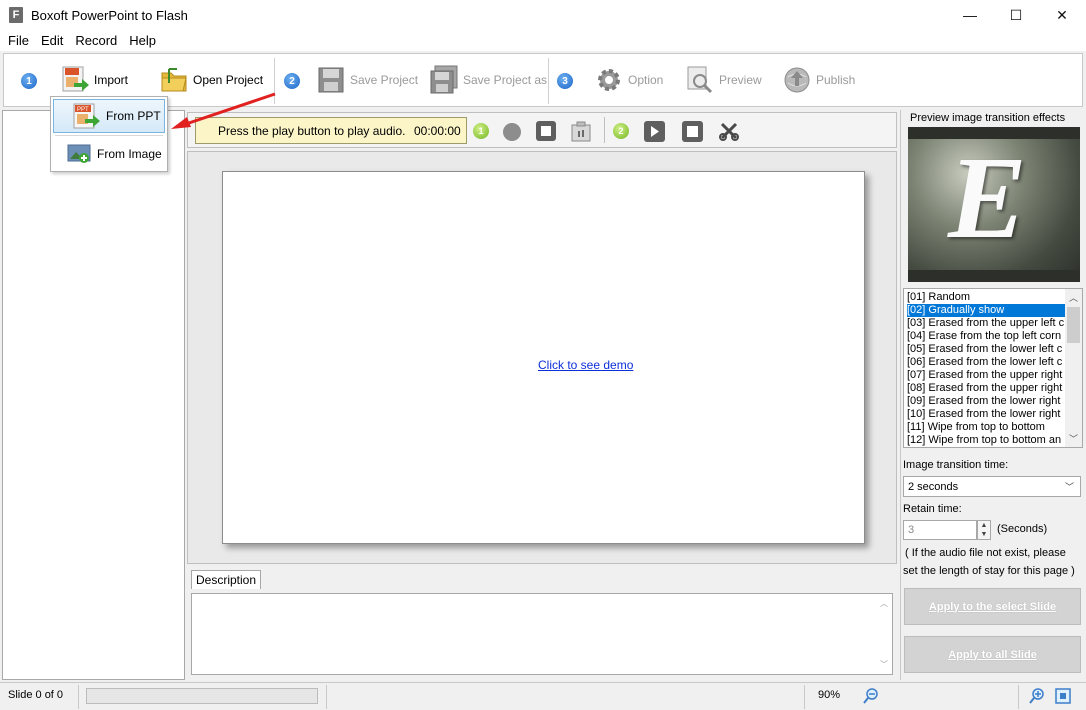 The width and height of the screenshot is (1086, 710). I want to click on spin-down-icon: ▼, so click(984, 534).